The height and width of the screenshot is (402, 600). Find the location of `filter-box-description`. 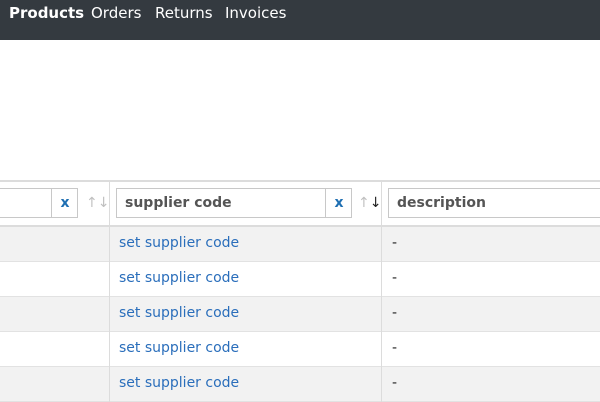

filter-box-description is located at coordinates (494, 203).